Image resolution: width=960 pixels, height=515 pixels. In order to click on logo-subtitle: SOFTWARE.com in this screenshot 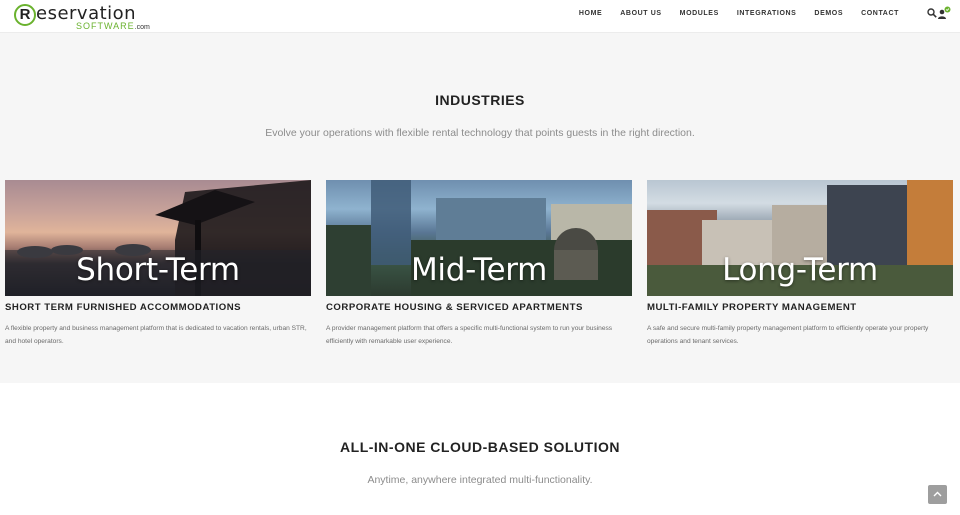, I will do `click(113, 26)`.